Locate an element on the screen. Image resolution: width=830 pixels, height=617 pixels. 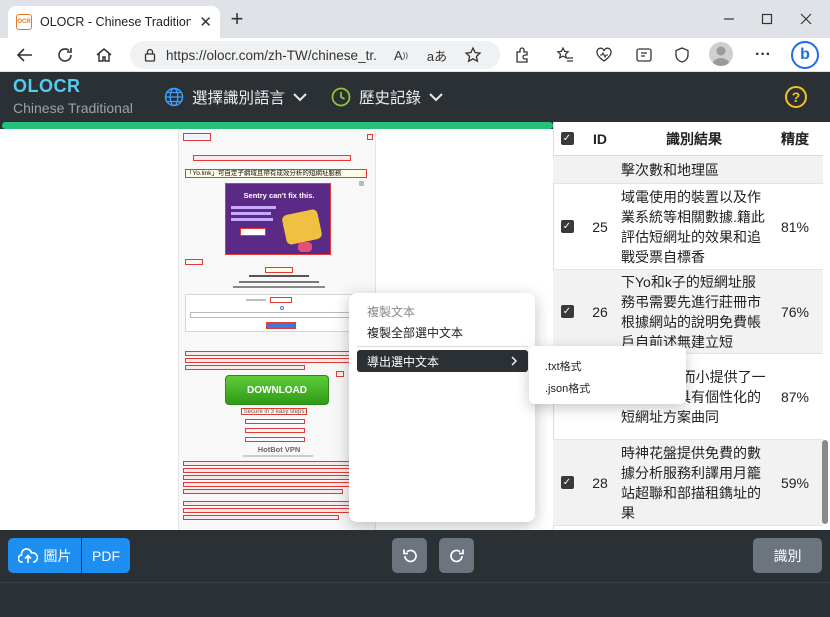
copilot-icon: b is located at coordinates (805, 55).